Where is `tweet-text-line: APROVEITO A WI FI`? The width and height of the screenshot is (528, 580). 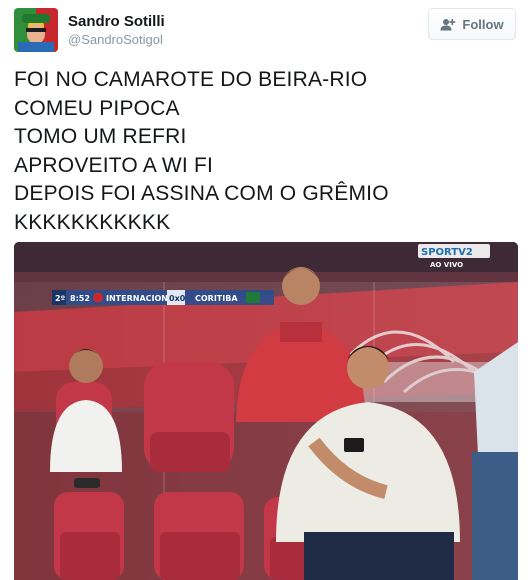
tweet-text-line: APROVEITO A WI FI is located at coordinates (114, 165).